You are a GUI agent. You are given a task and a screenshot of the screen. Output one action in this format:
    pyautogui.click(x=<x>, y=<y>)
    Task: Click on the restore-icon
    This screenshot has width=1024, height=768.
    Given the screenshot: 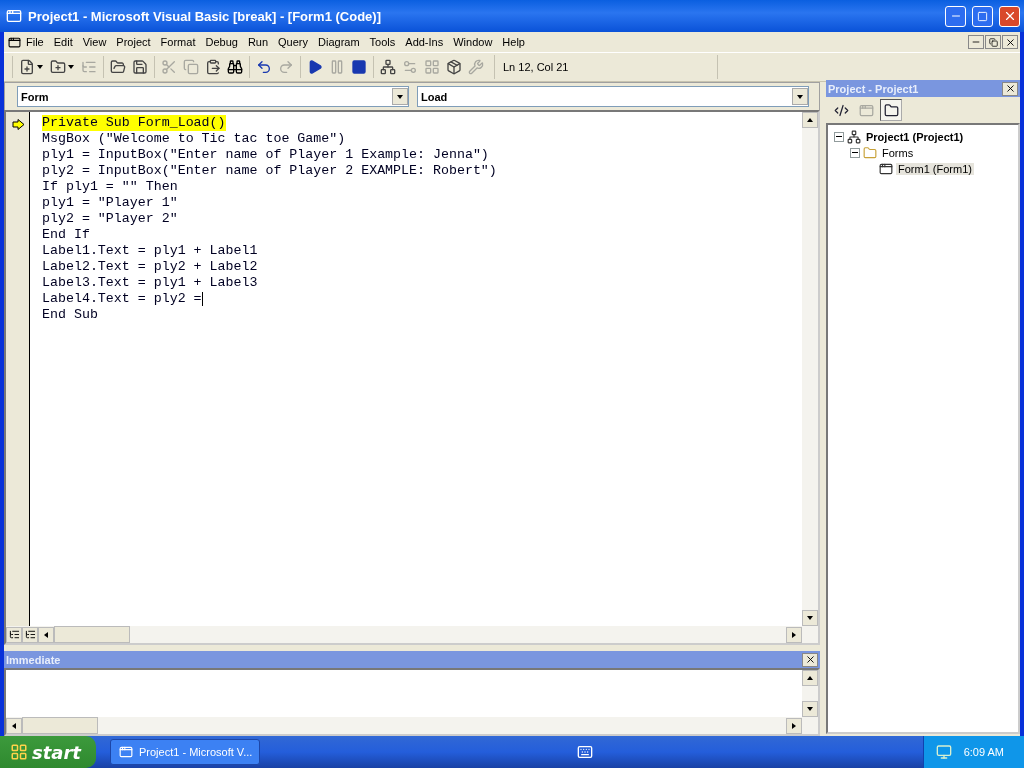 What is the action you would take?
    pyautogui.click(x=993, y=42)
    